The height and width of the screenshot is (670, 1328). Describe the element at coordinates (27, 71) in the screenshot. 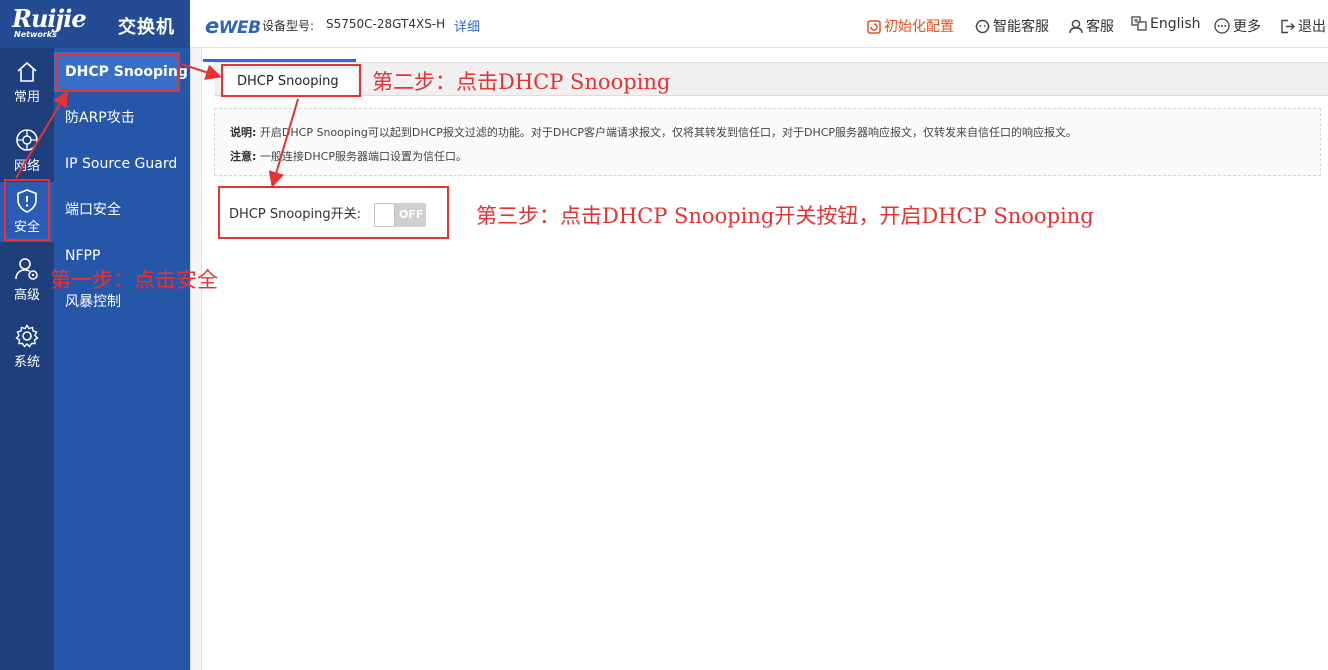

I see `home-icon` at that location.